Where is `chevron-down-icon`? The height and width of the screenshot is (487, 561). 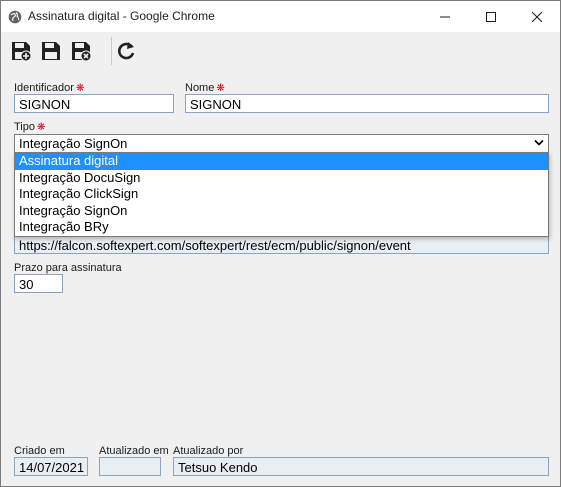 chevron-down-icon is located at coordinates (539, 142).